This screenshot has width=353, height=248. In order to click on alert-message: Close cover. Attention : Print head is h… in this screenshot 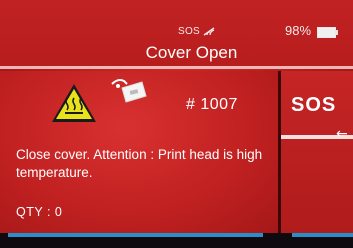, I will do `click(139, 163)`.